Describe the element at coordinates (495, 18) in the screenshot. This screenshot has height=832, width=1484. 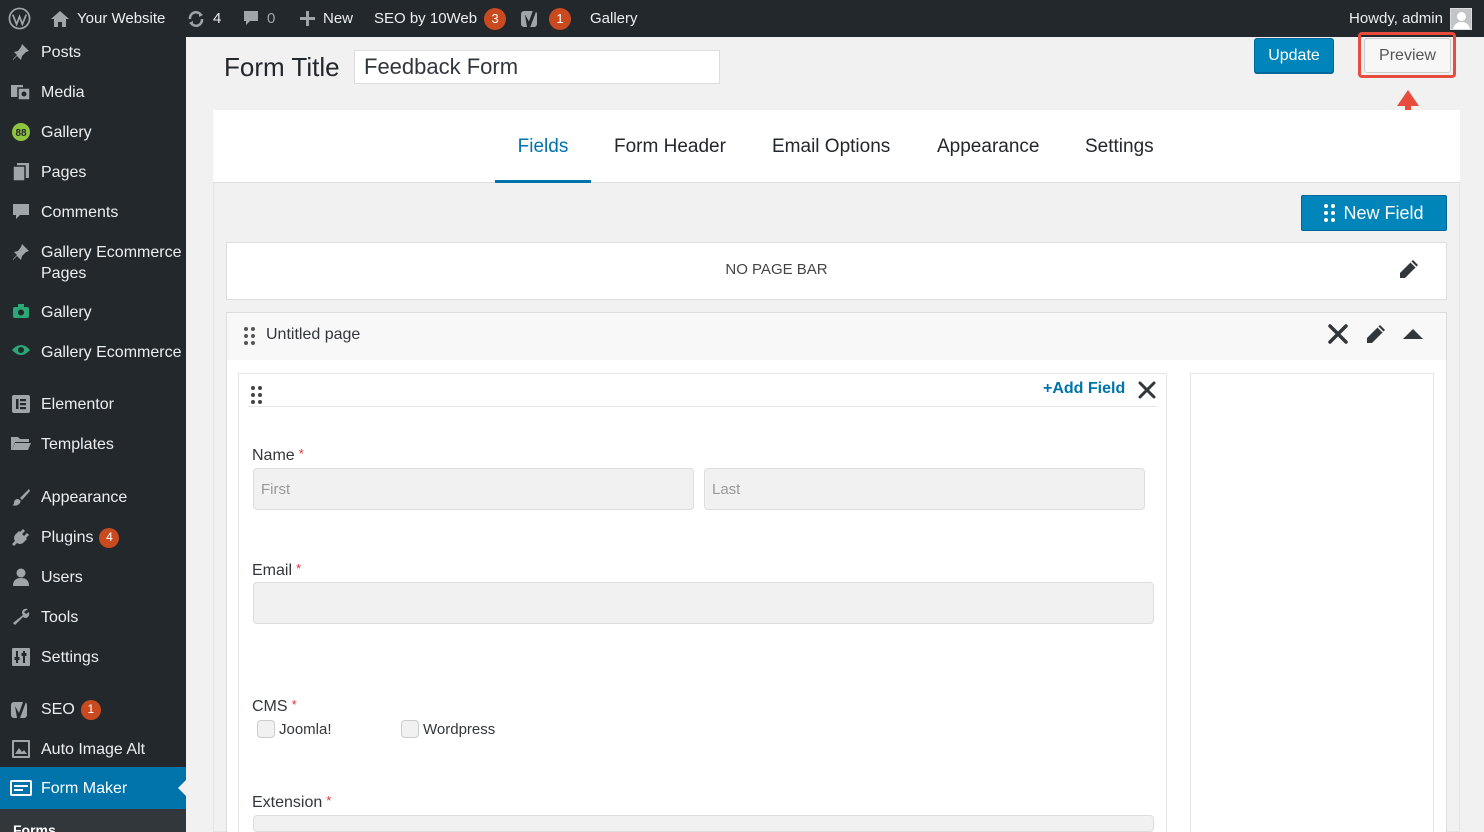
I see `seo-10web-badge: 3` at that location.